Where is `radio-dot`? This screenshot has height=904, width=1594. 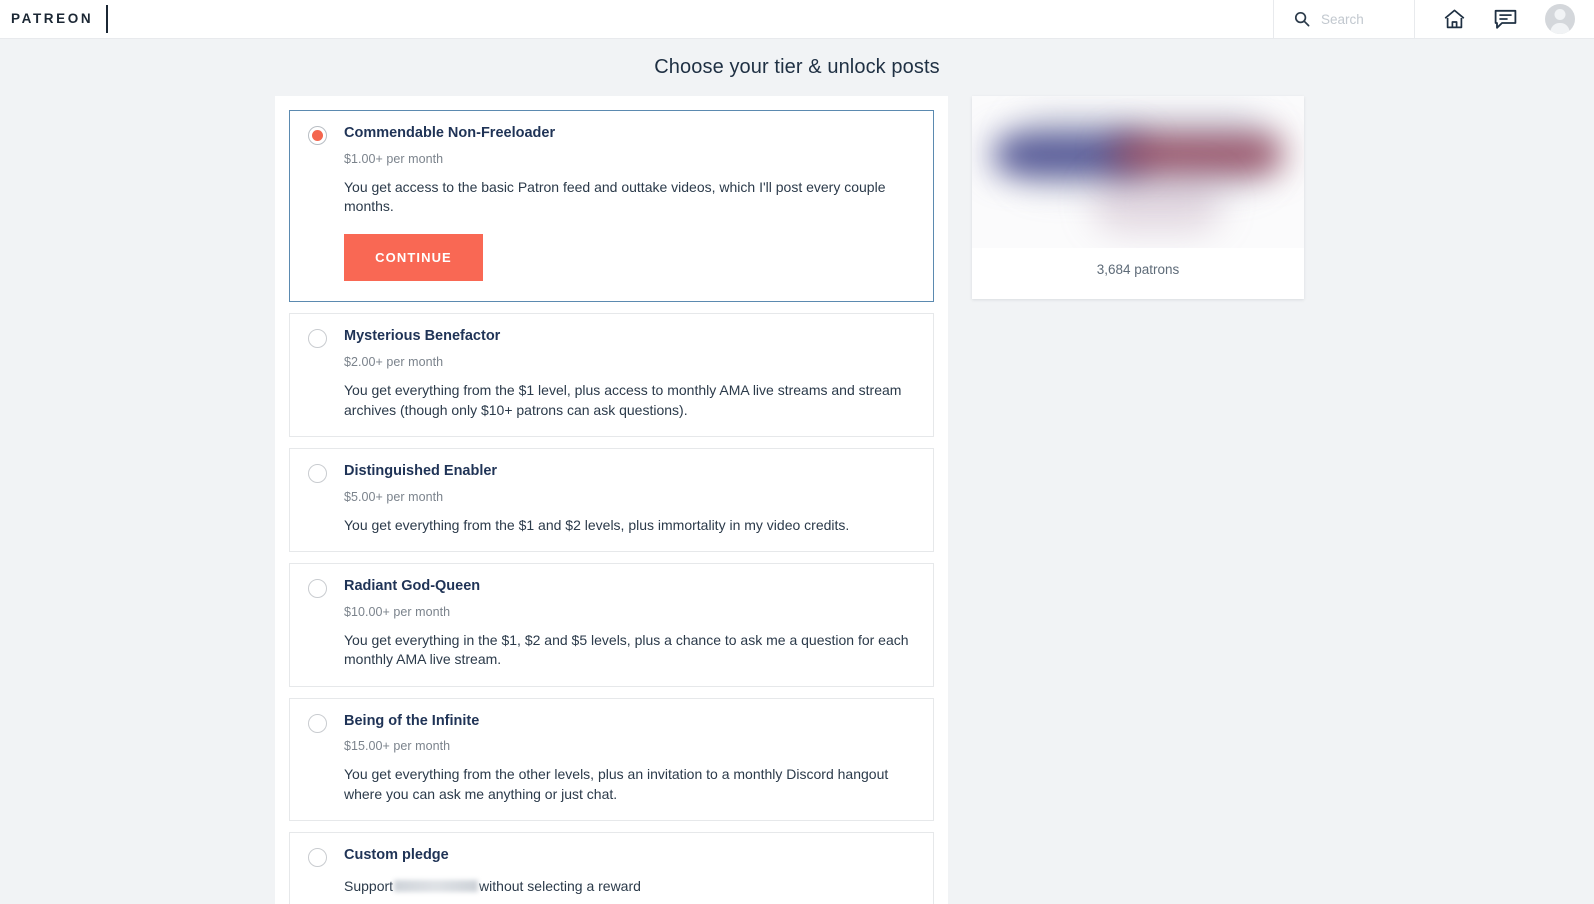 radio-dot is located at coordinates (317, 135).